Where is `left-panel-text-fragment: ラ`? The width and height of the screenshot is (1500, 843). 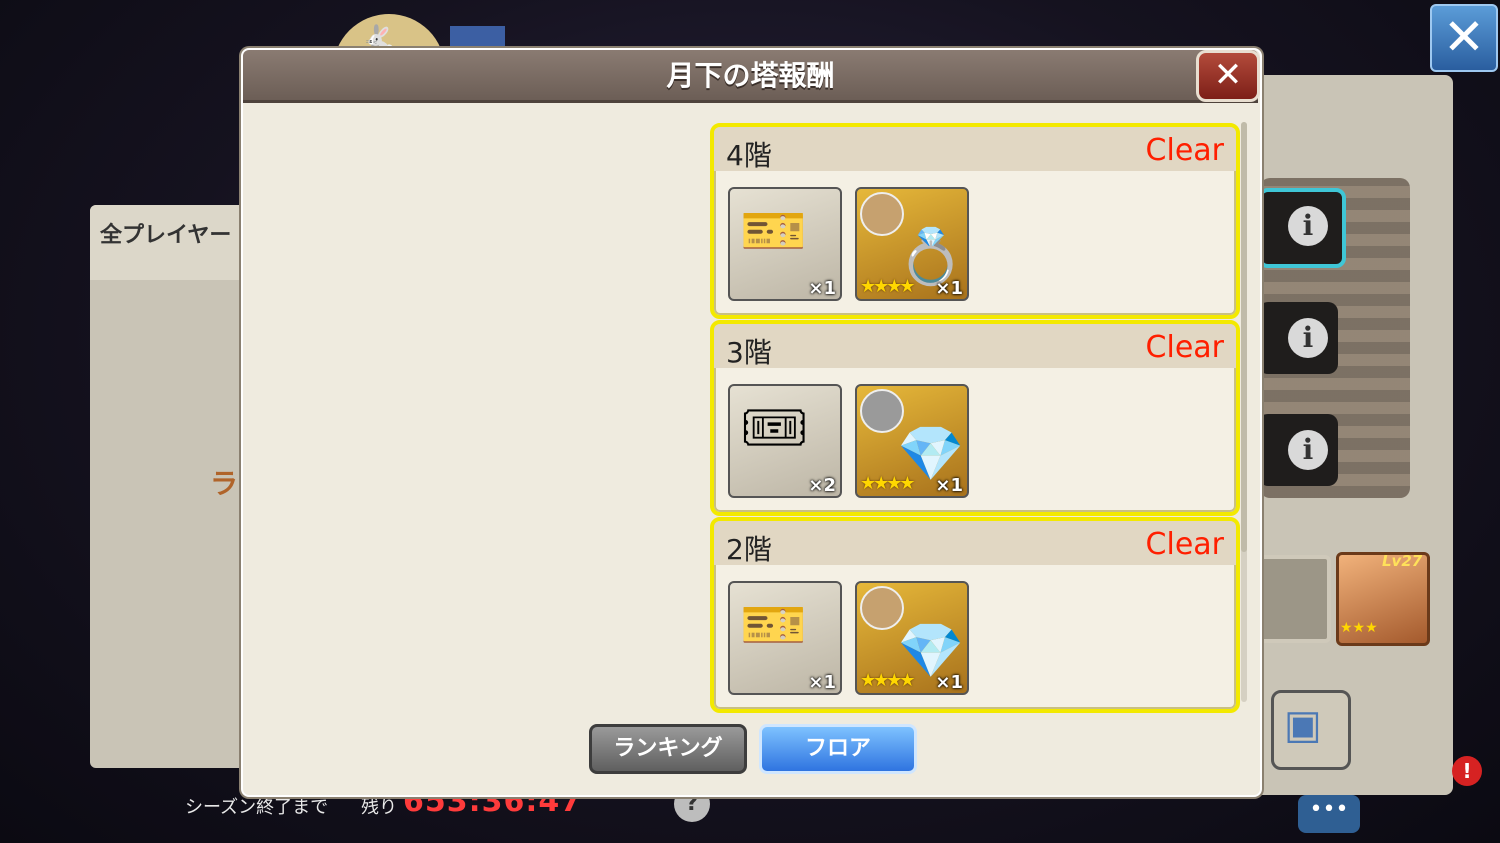 left-panel-text-fragment: ラ is located at coordinates (224, 483).